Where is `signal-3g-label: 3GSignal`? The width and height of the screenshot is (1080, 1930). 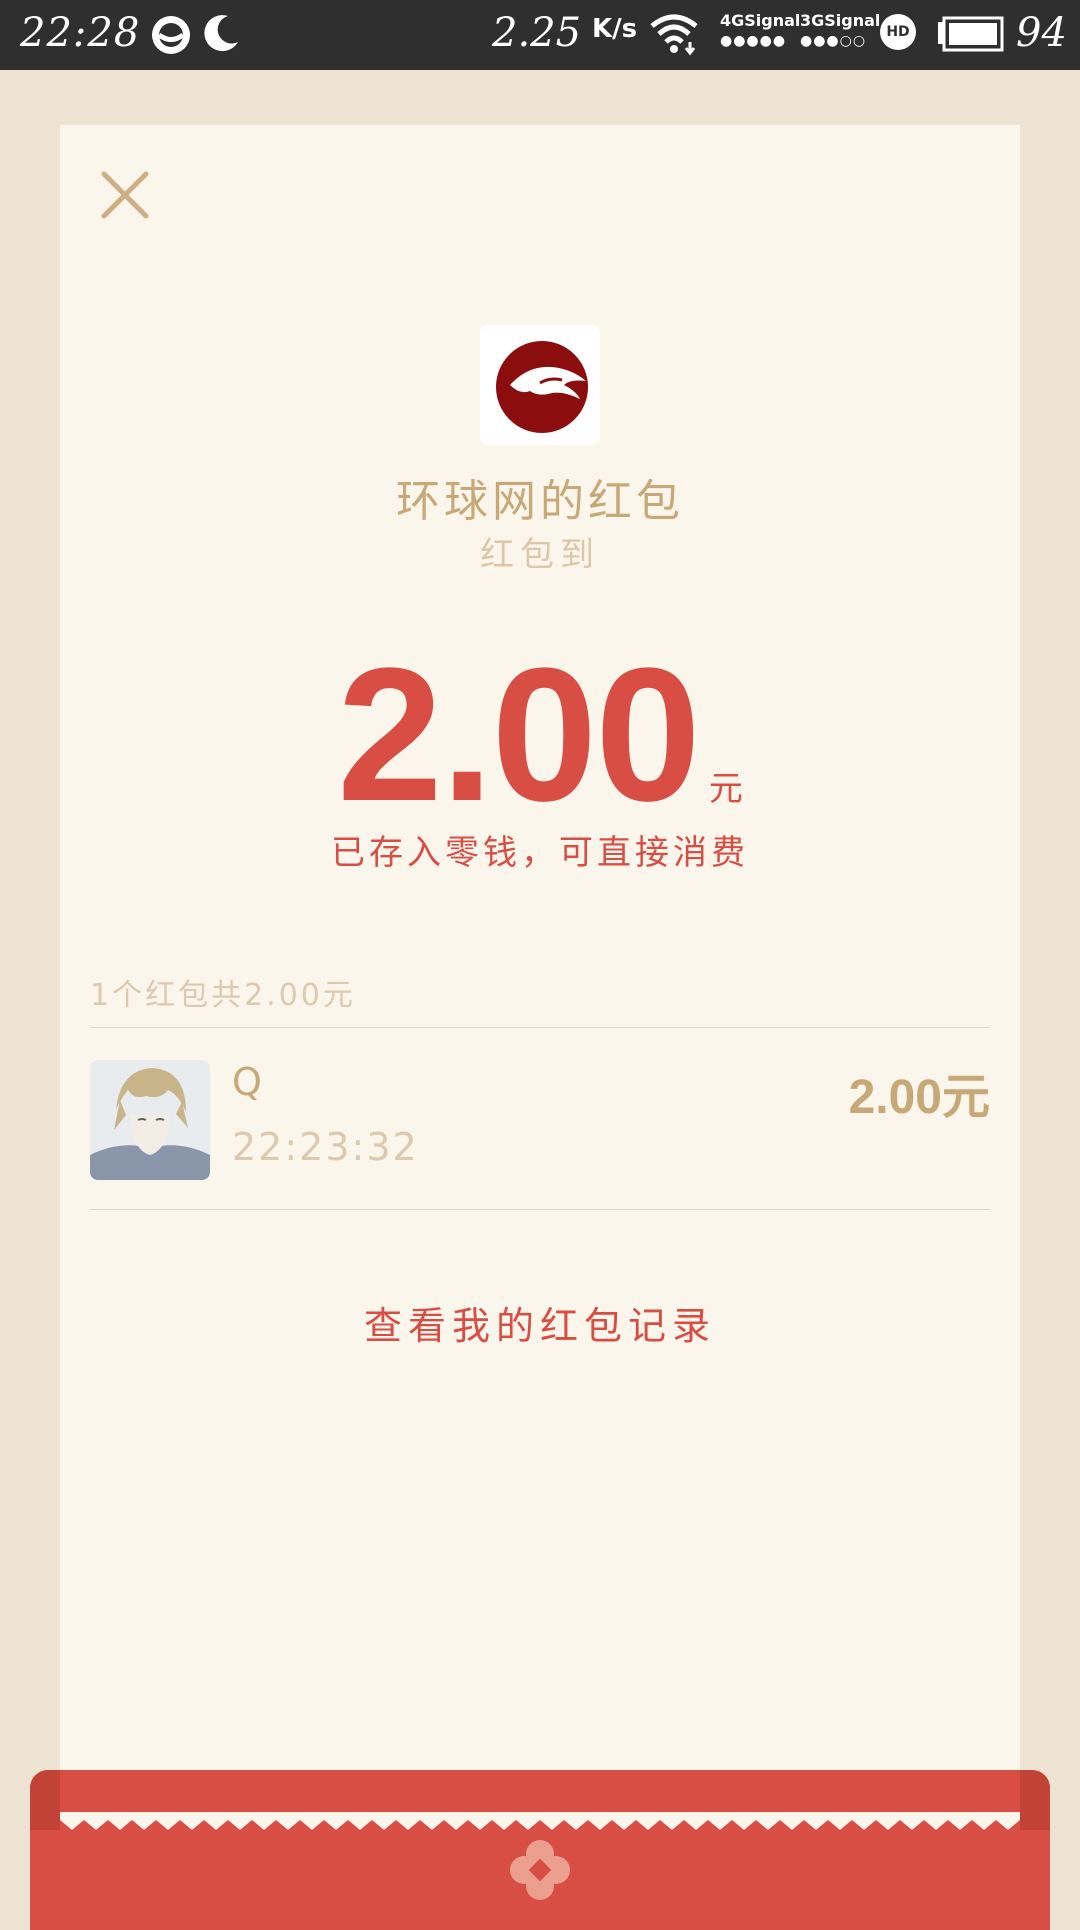 signal-3g-label: 3GSignal is located at coordinates (840, 20).